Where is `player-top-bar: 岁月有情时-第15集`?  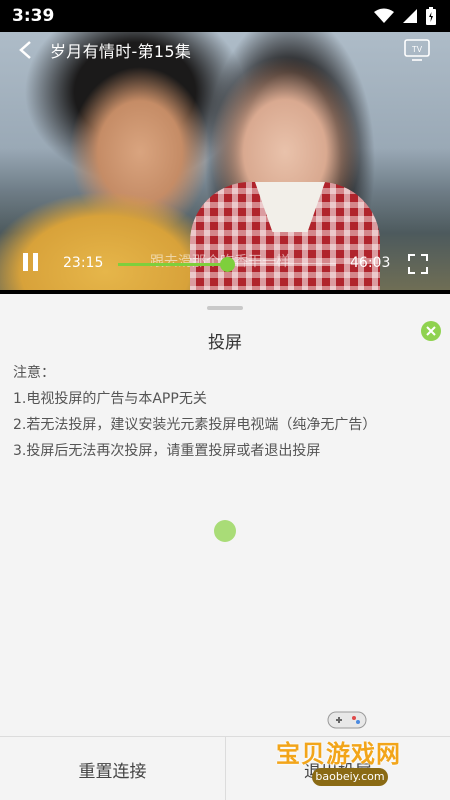
player-top-bar: 岁月有情时-第15集 is located at coordinates (225, 50).